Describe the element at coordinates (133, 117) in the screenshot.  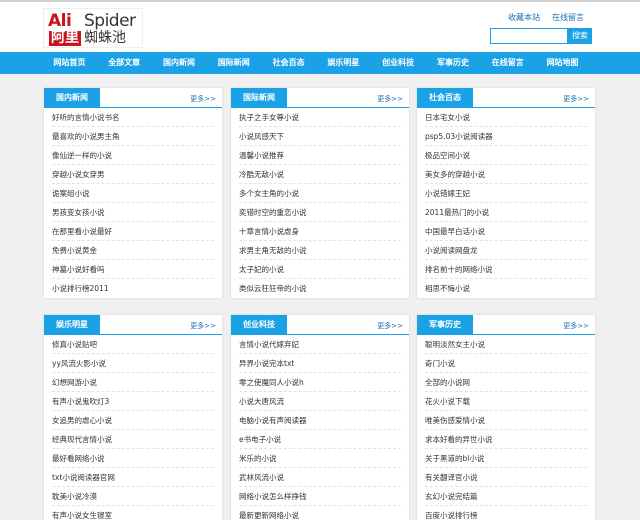
I see `article-link: 好听的言情小说书名` at that location.